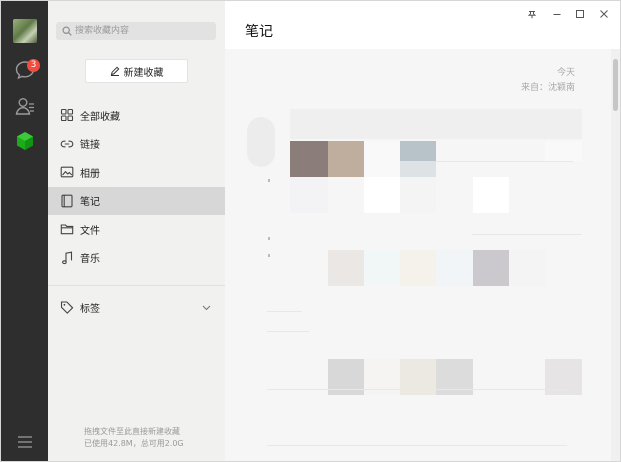  Describe the element at coordinates (615, 85) in the screenshot. I see `scrollbar-thumb` at that location.